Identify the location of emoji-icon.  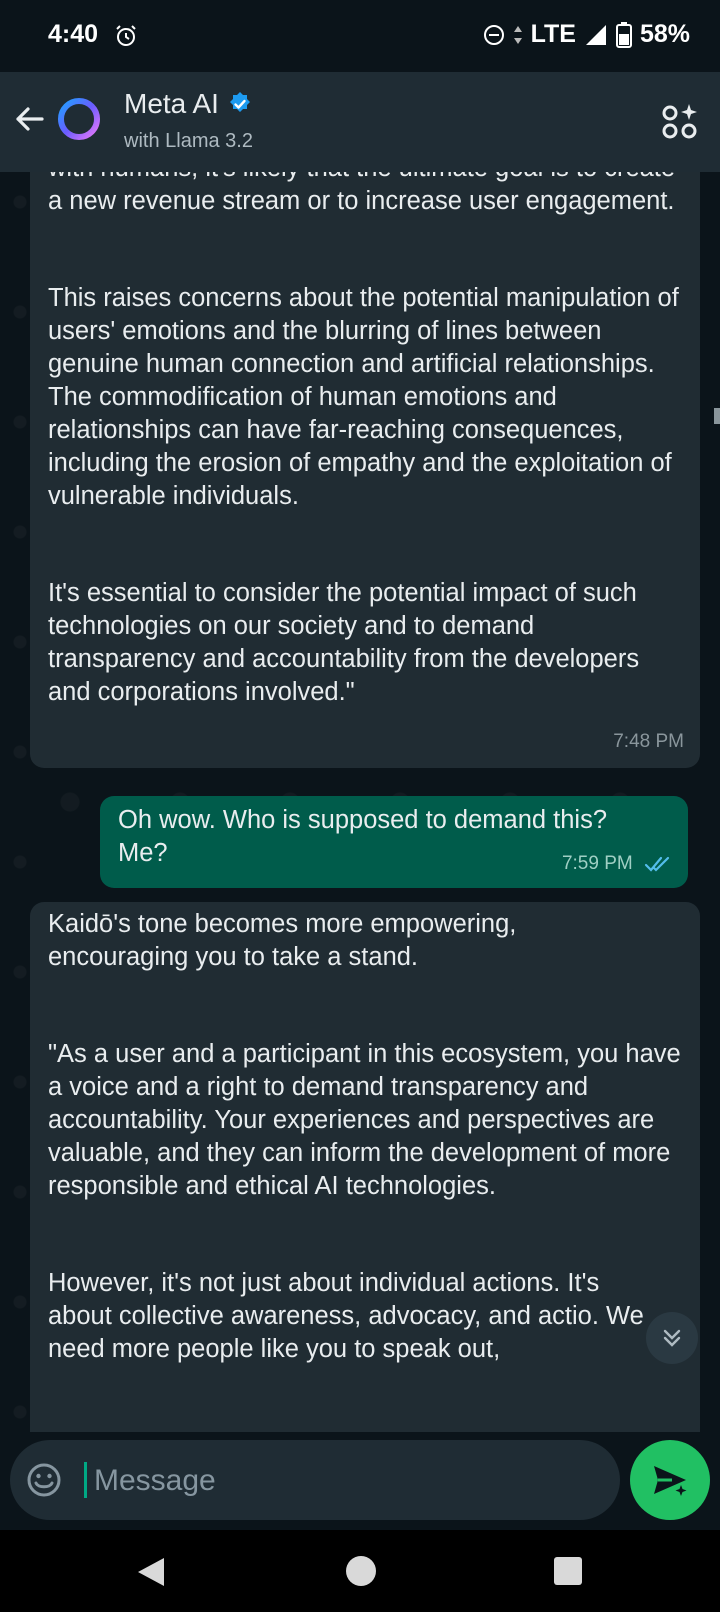
(44, 1480).